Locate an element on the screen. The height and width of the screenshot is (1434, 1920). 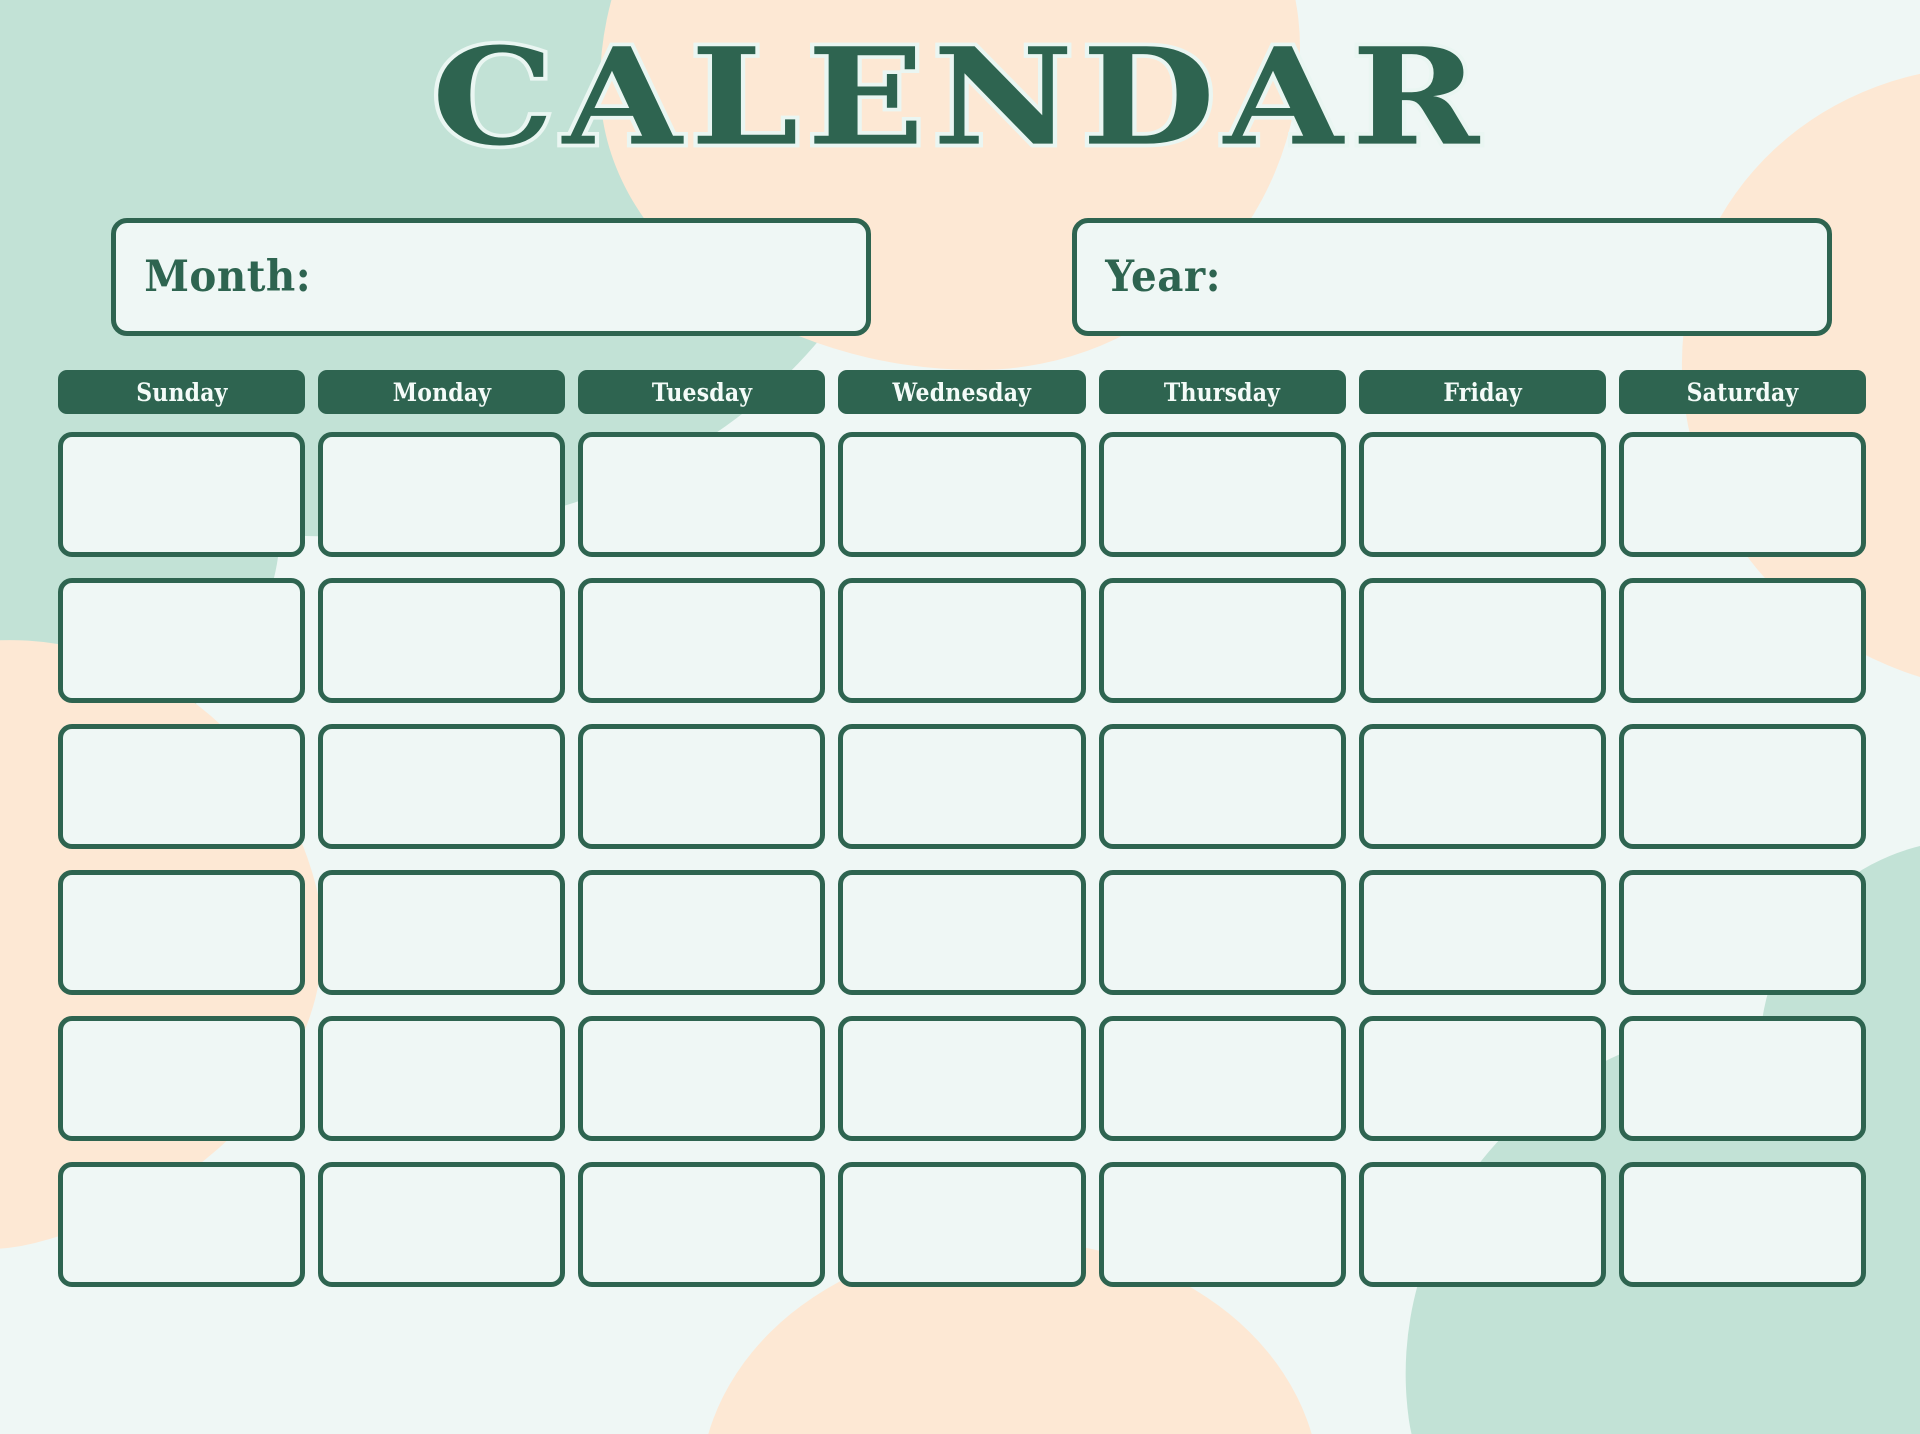
day-header-thursday: Thursday is located at coordinates (1222, 392).